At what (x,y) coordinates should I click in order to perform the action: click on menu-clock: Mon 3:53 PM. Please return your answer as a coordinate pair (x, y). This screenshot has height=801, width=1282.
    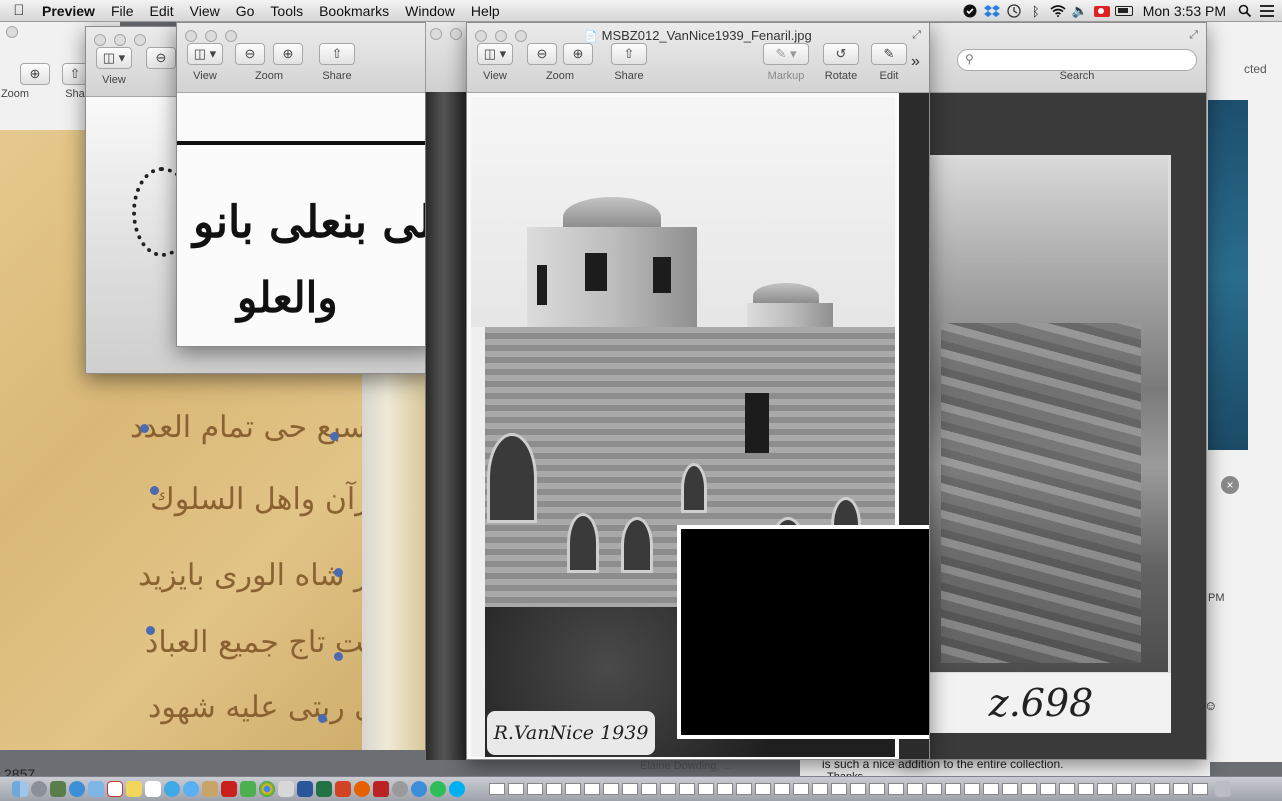
    Looking at the image, I should click on (1184, 11).